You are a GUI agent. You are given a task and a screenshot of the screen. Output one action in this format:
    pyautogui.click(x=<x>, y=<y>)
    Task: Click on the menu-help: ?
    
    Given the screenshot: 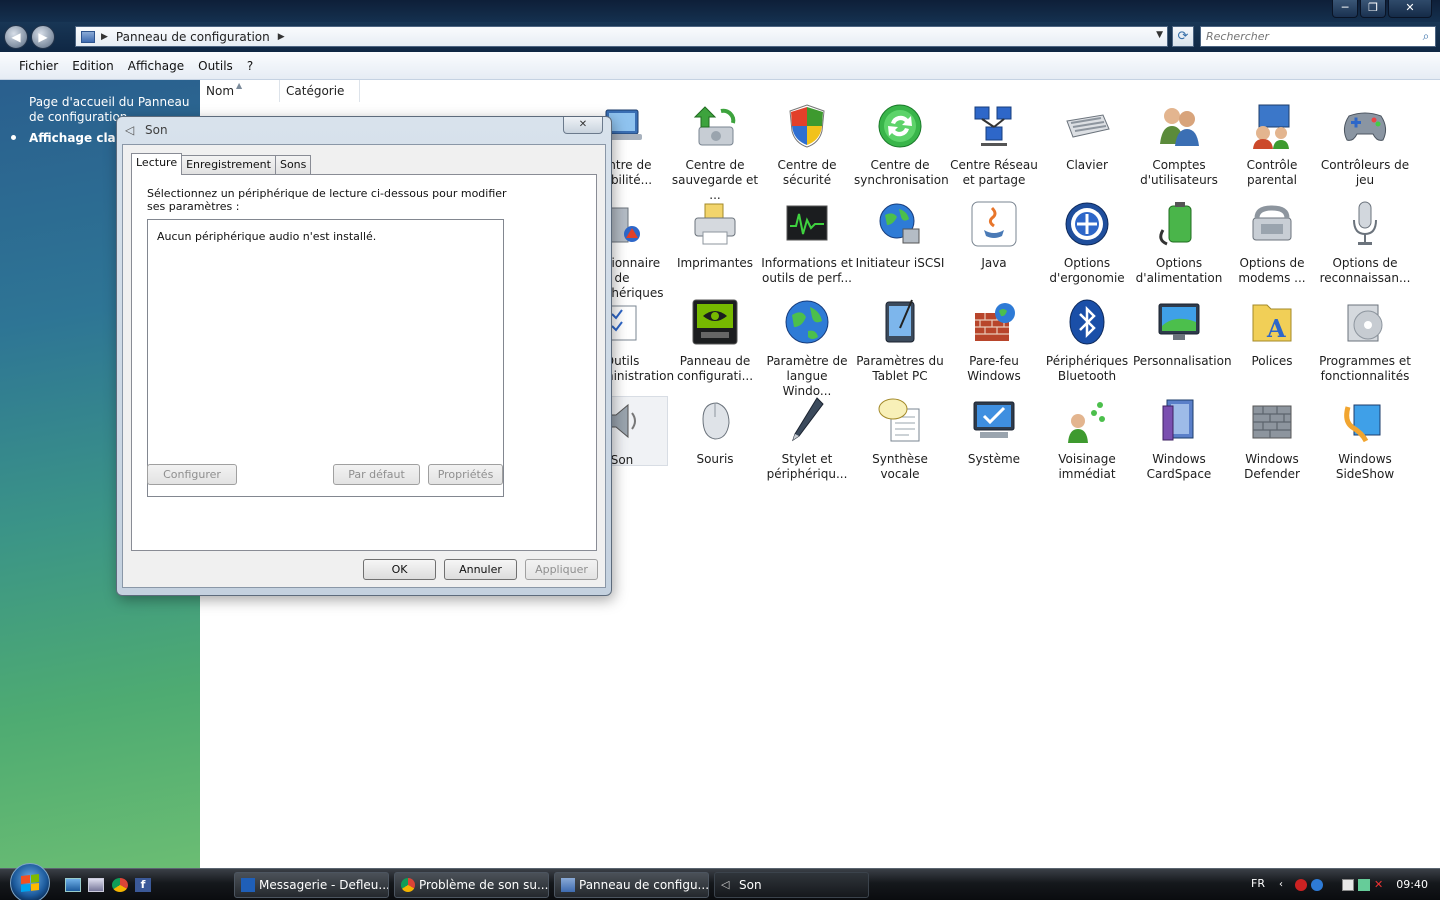 What is the action you would take?
    pyautogui.click(x=250, y=66)
    